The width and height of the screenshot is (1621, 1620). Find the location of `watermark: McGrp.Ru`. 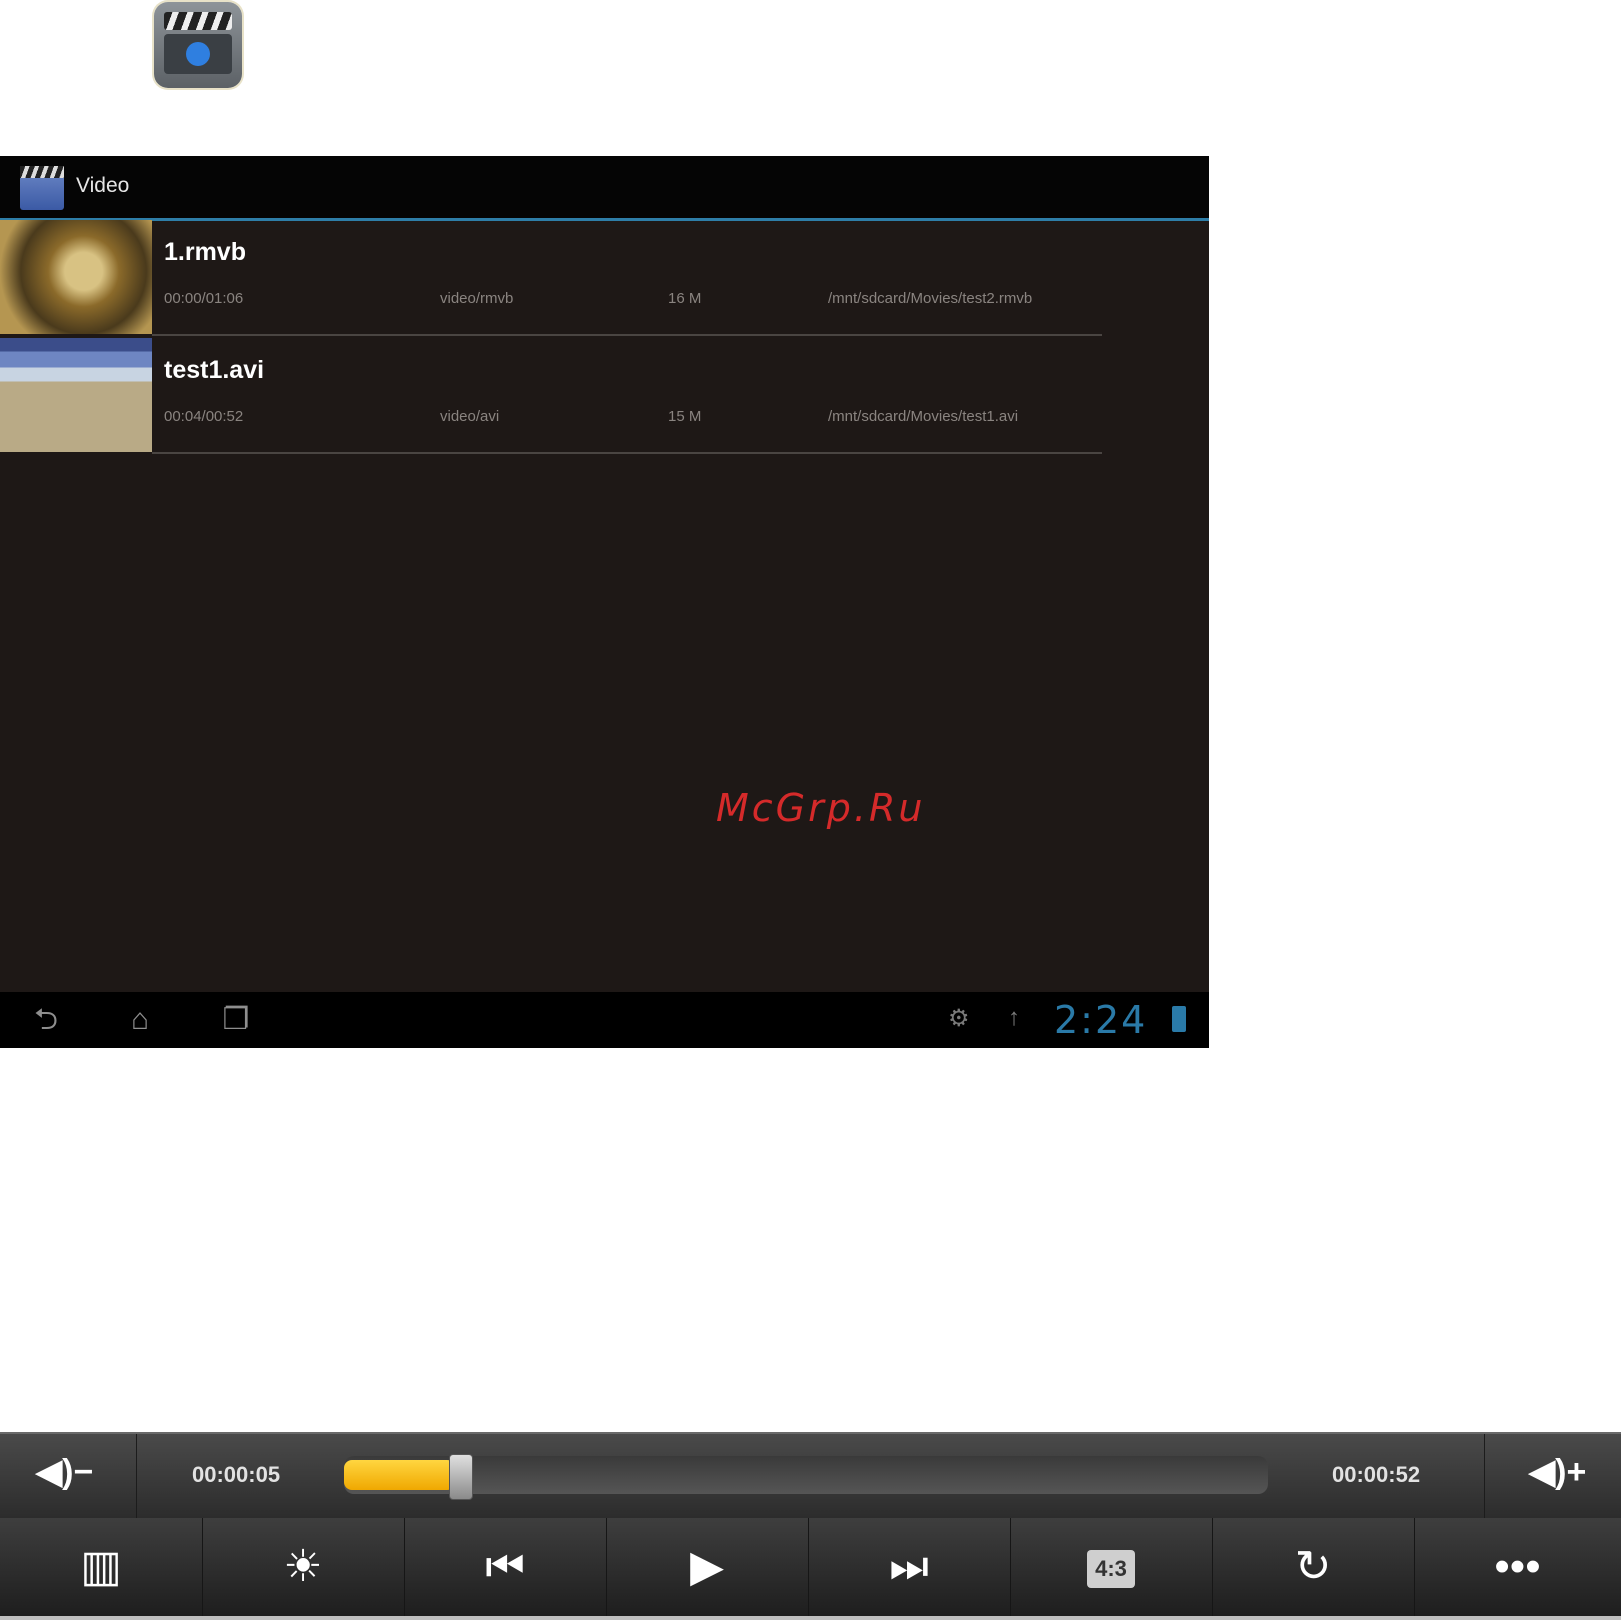

watermark: McGrp.Ru is located at coordinates (821, 808).